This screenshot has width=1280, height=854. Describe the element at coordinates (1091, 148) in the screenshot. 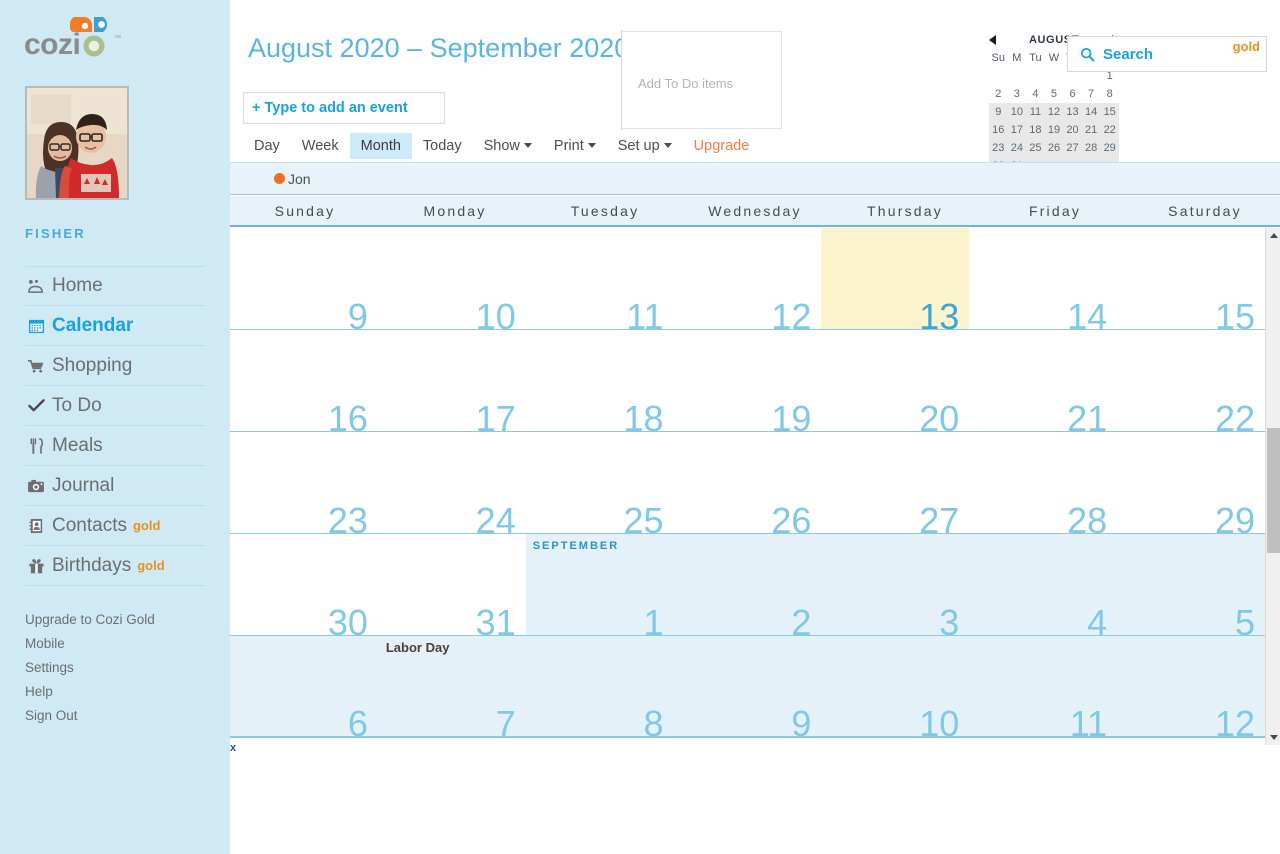

I see `mini-calendar-day: 28` at that location.